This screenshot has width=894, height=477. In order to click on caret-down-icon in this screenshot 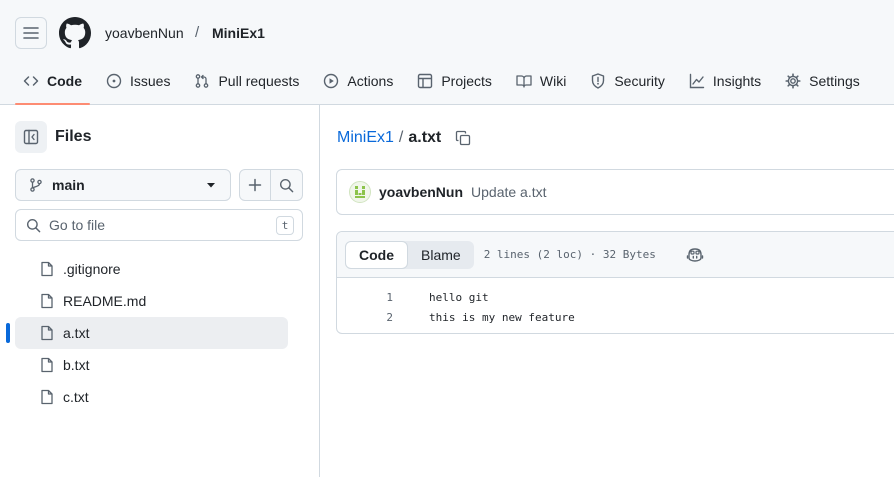, I will do `click(211, 185)`.